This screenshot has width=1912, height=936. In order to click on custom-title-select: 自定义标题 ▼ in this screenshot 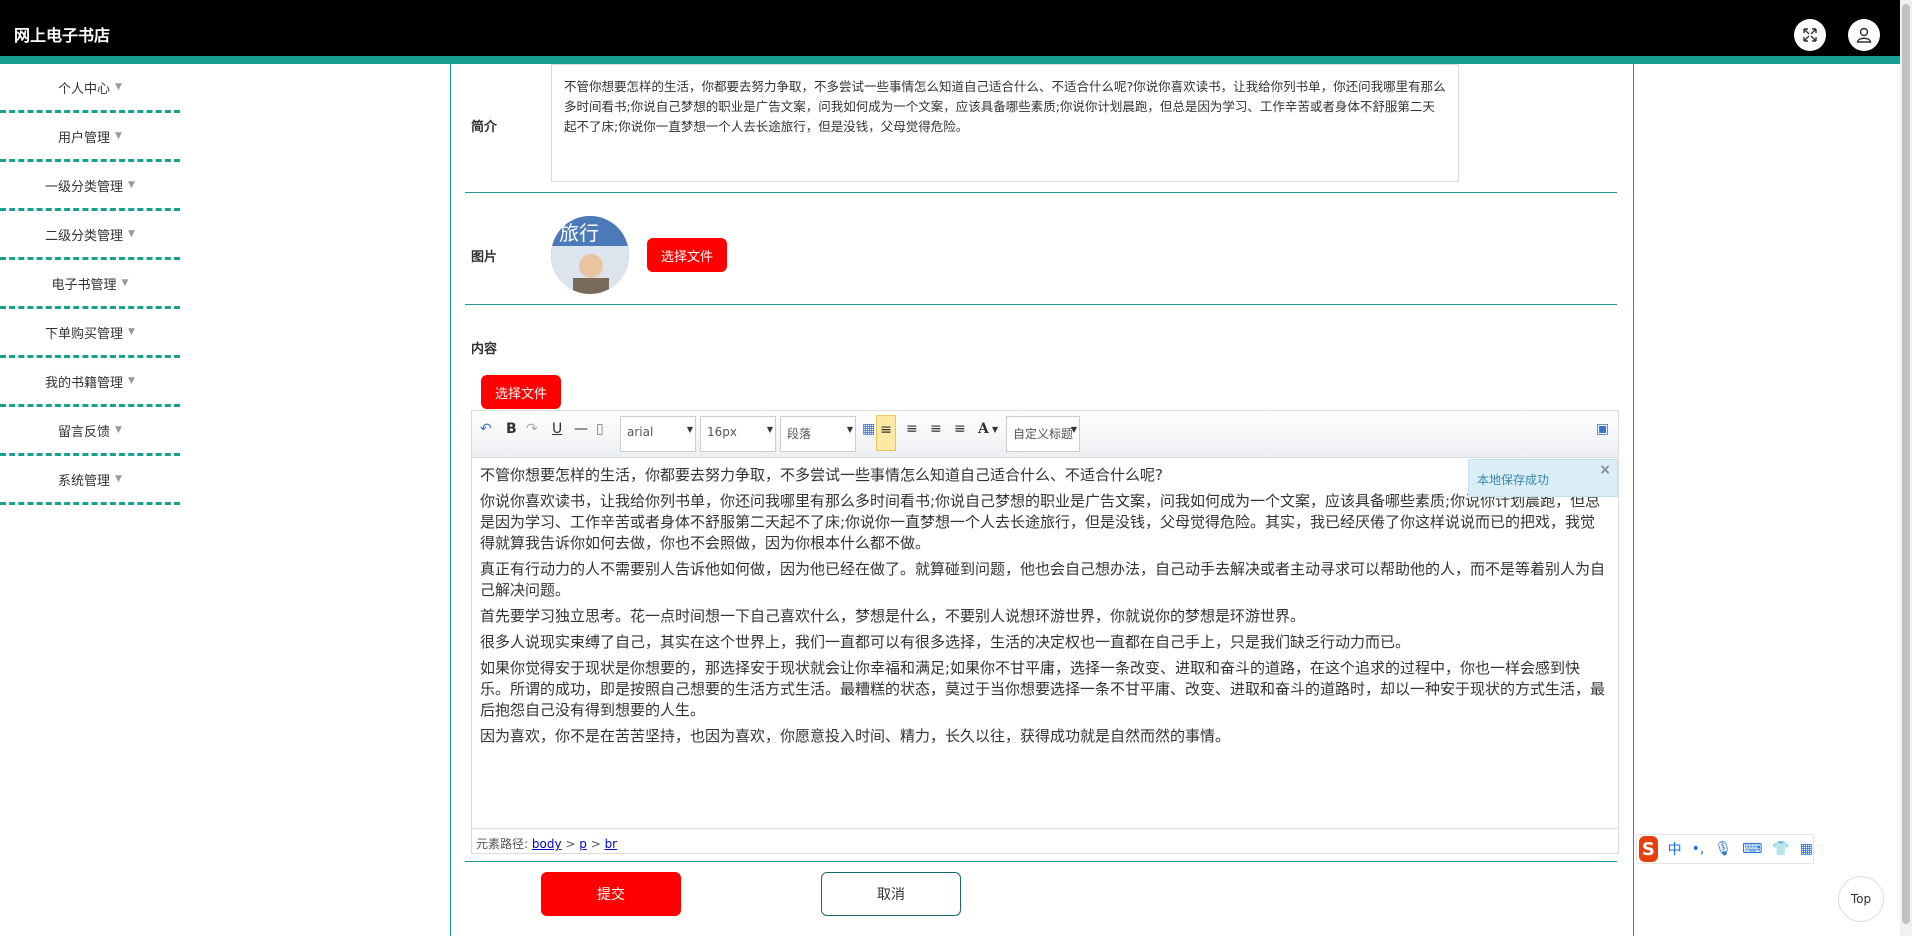, I will do `click(1043, 434)`.